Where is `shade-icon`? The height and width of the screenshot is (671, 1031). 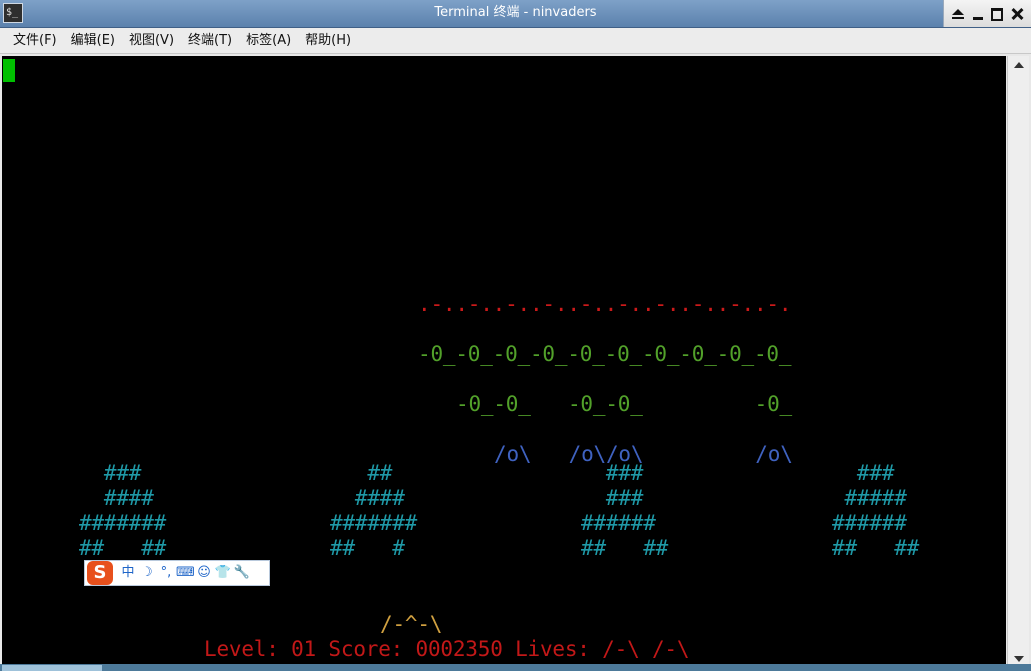 shade-icon is located at coordinates (958, 14).